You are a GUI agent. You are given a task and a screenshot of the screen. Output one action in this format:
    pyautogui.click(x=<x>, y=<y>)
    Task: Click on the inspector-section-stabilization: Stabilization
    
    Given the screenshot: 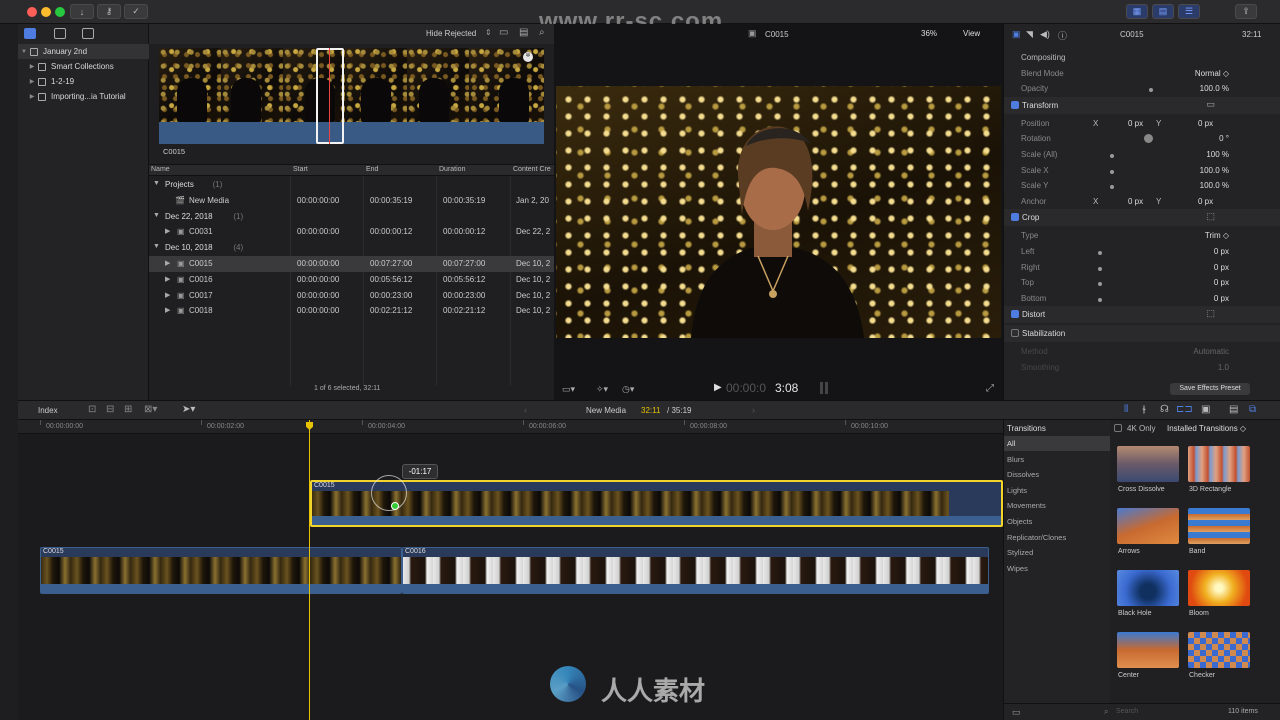 What is the action you would take?
    pyautogui.click(x=1142, y=334)
    